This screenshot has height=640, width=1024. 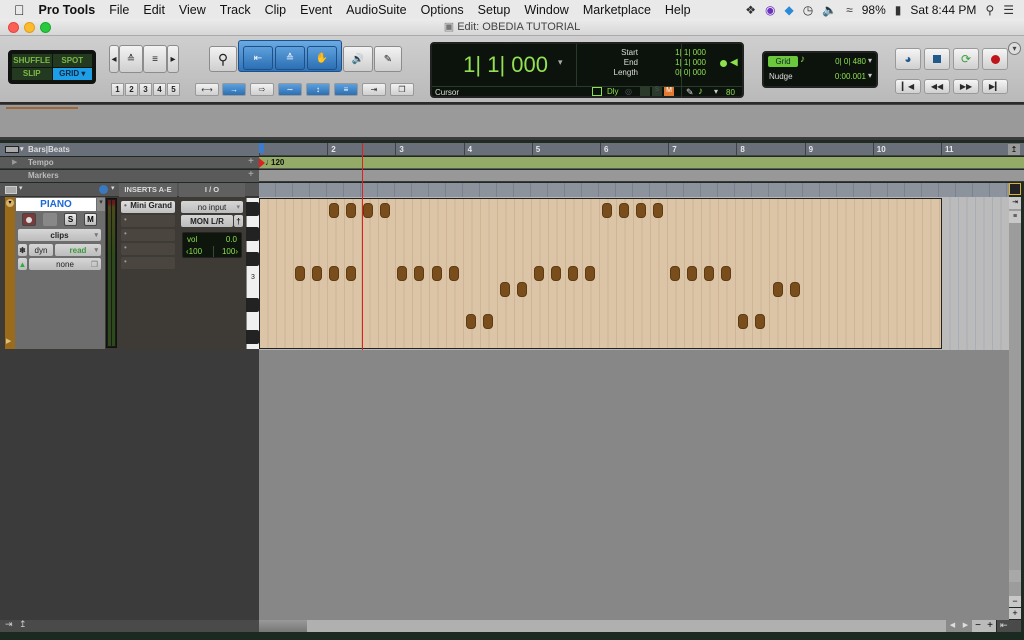 What do you see at coordinates (223, 59) in the screenshot?
I see `zoomer-tool: ⚲` at bounding box center [223, 59].